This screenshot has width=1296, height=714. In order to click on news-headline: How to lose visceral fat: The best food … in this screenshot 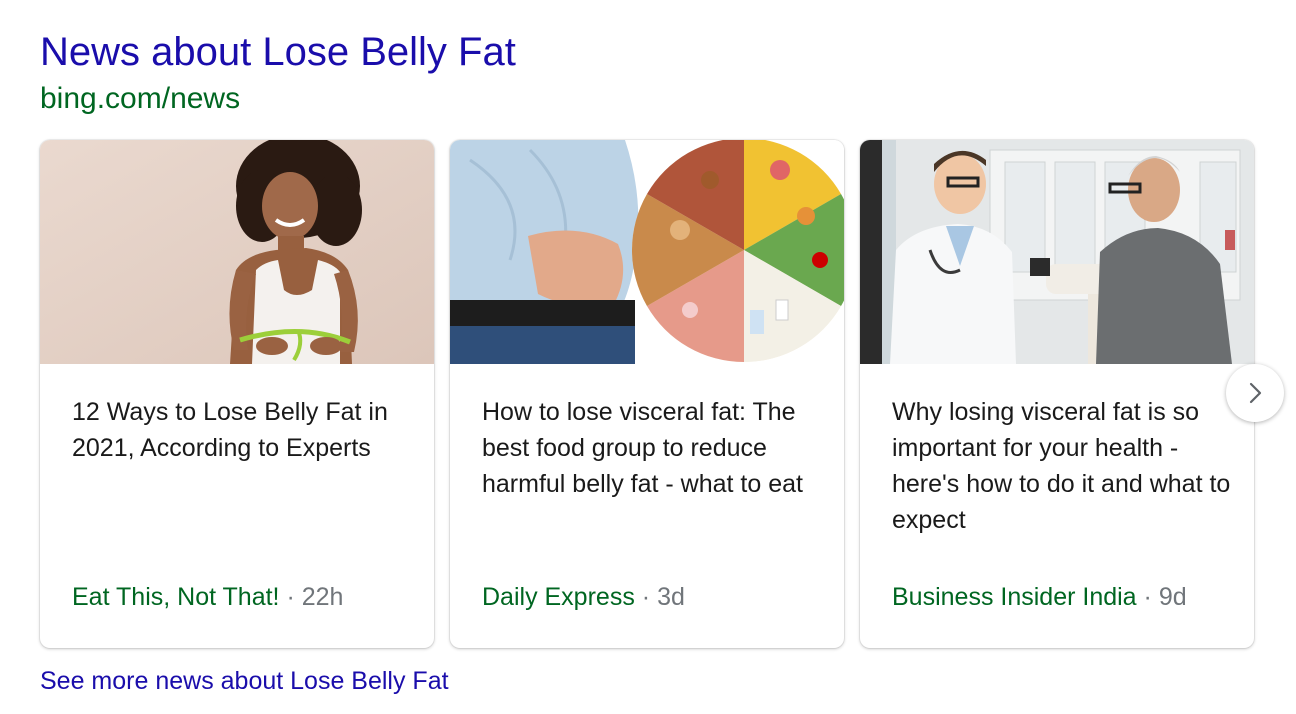, I will do `click(652, 448)`.